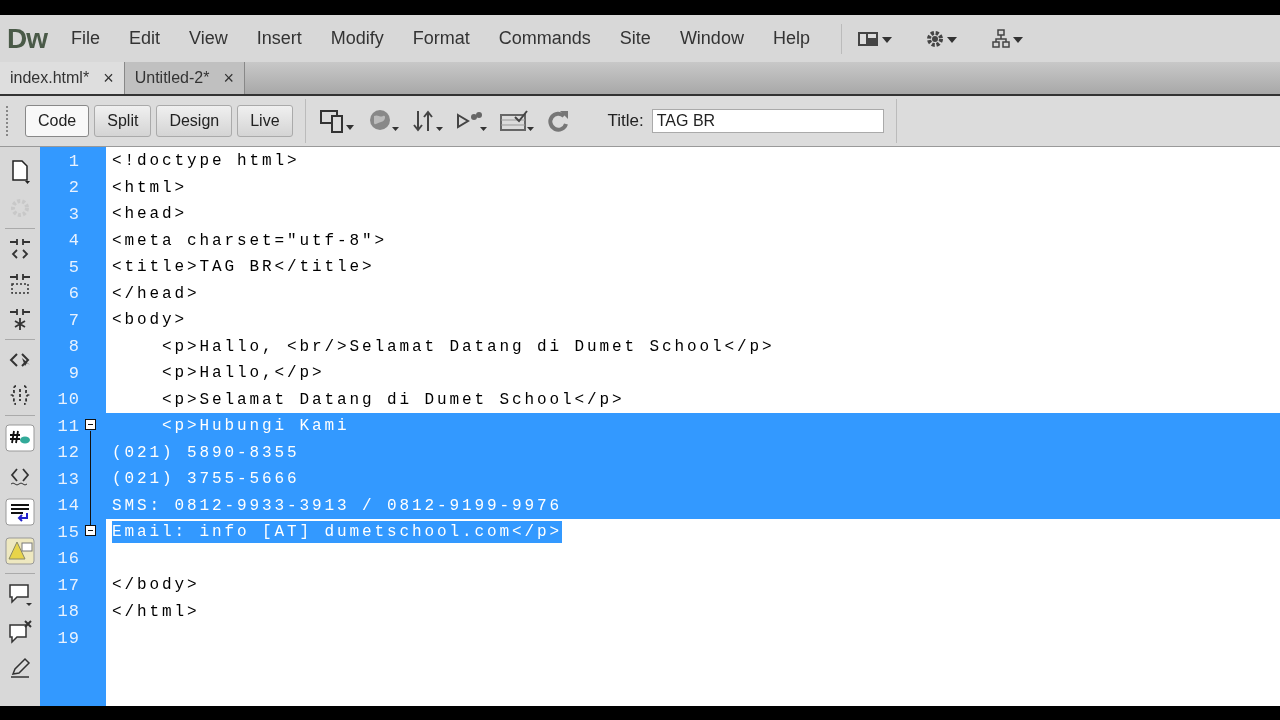 The height and width of the screenshot is (720, 1280). I want to click on view-button: Code, so click(57, 121).